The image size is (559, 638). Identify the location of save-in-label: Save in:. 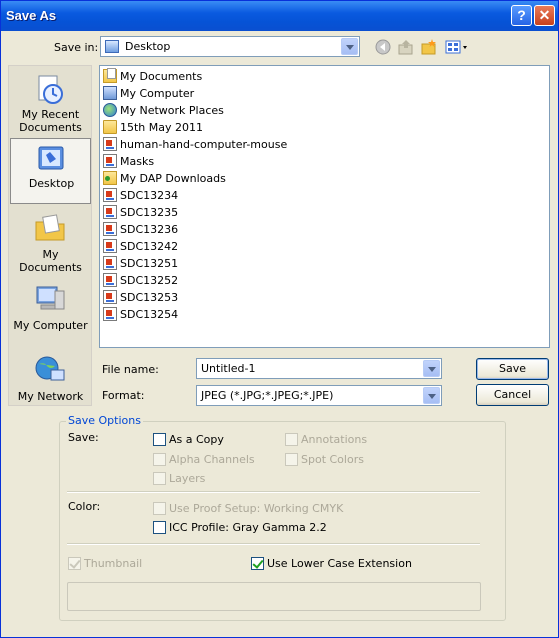
(76, 47).